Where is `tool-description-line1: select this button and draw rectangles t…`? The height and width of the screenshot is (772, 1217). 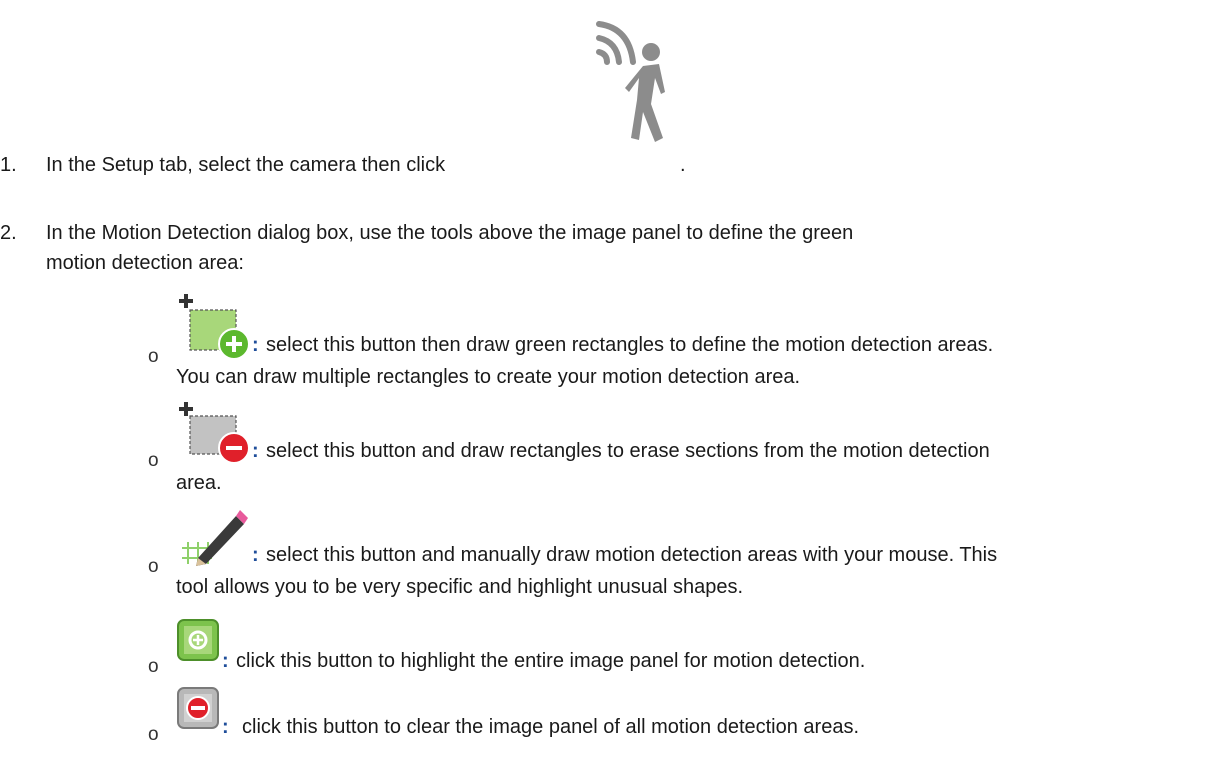
tool-description-line1: select this button and draw rectangles t… is located at coordinates (628, 451).